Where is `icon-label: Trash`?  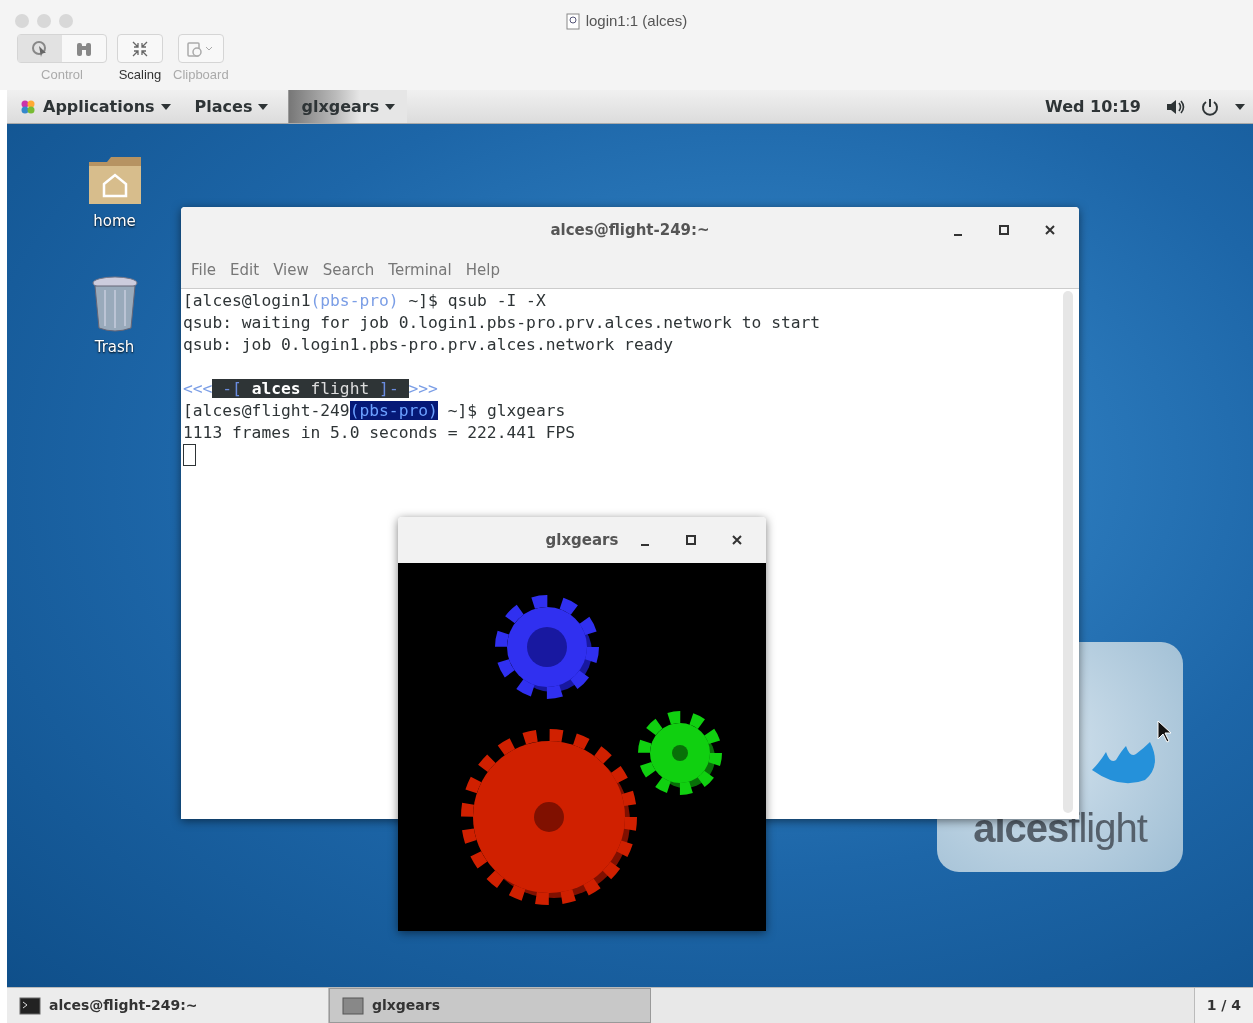
icon-label: Trash is located at coordinates (114, 347).